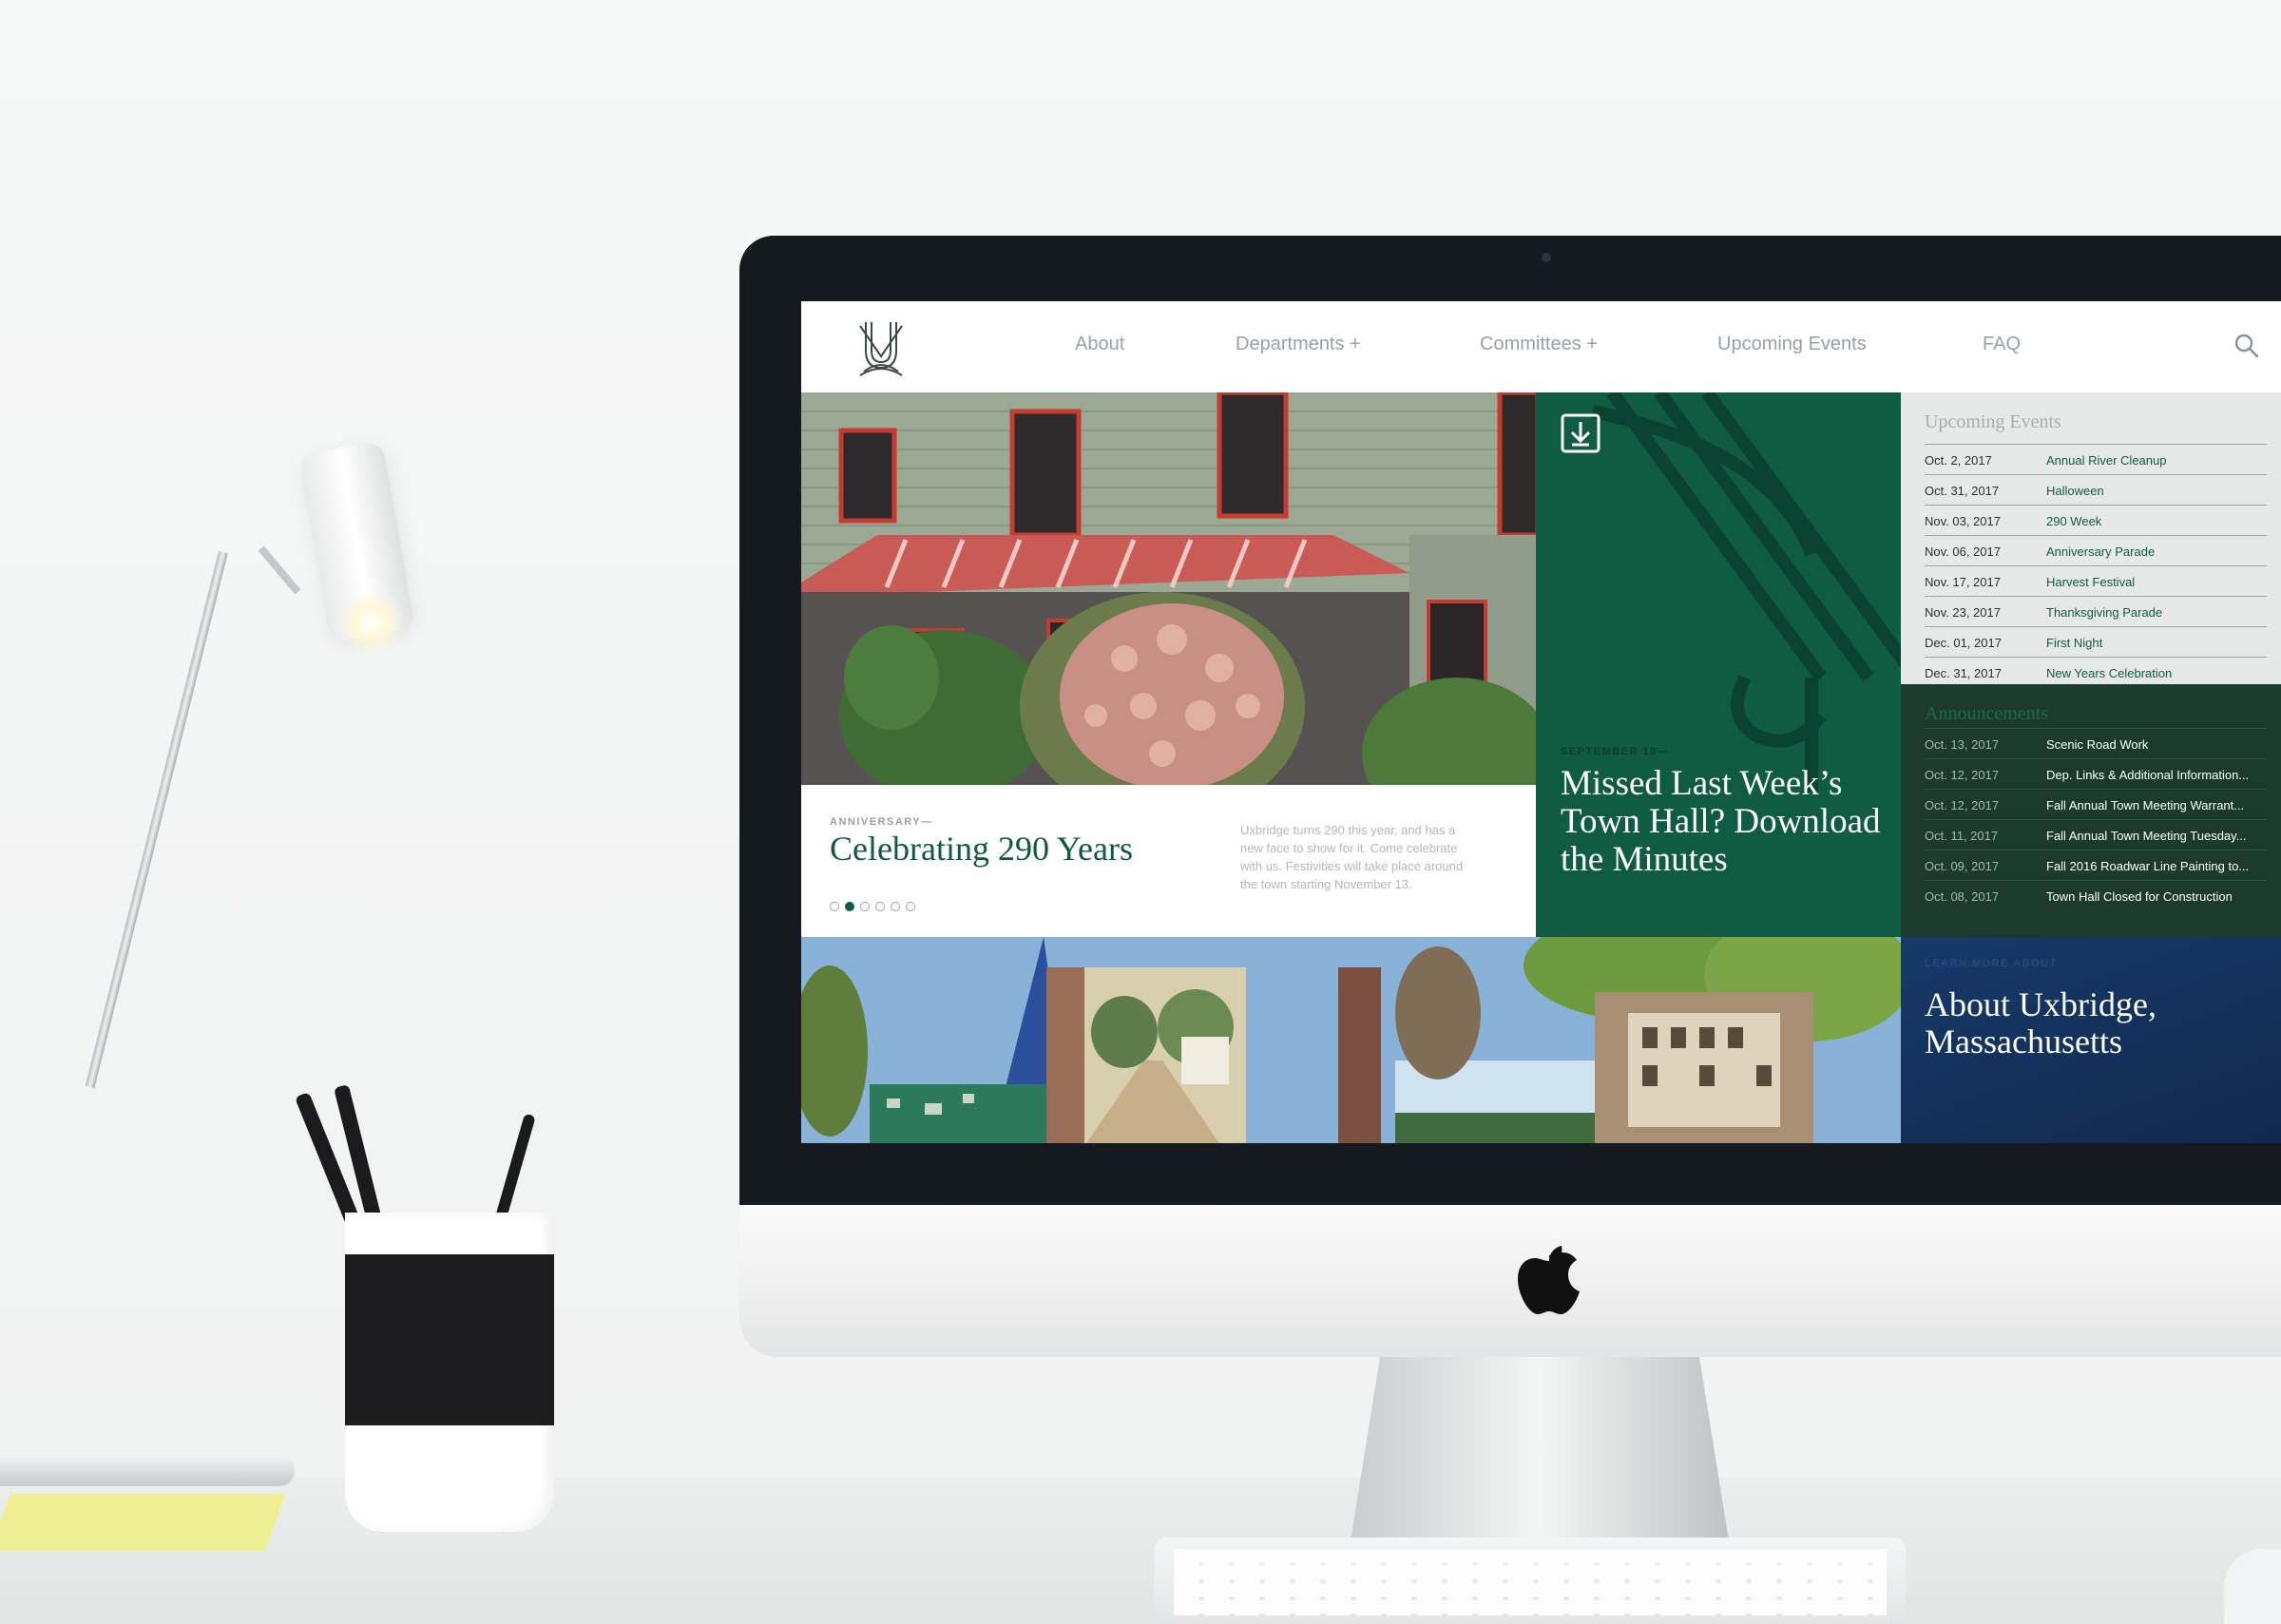  I want to click on desk-surface, so click(1140, 1551).